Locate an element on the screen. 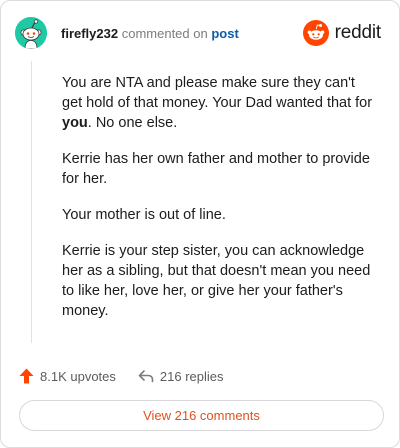  reddit-logo: reddit is located at coordinates (342, 33).